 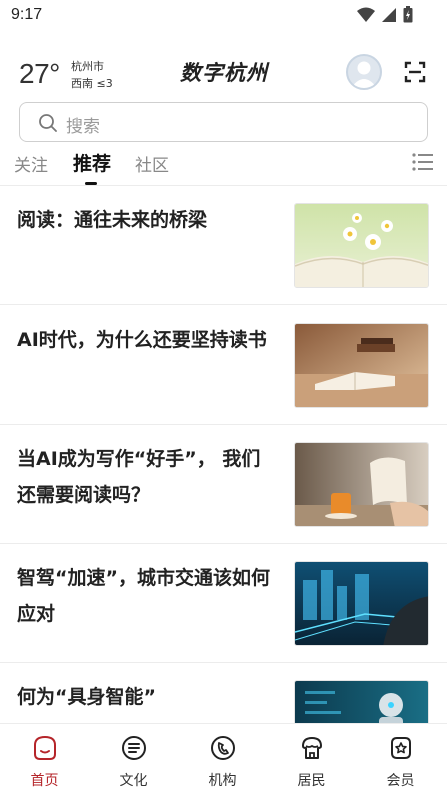 I want to click on user-icon, so click(x=364, y=74).